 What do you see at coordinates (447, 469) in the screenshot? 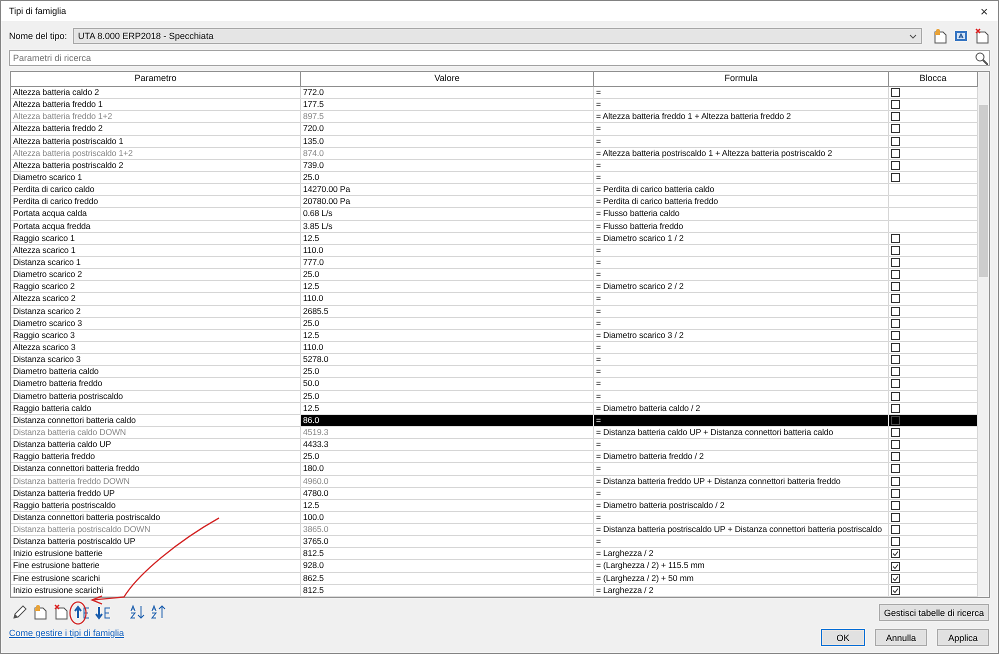
I see `table-cell: 180.0` at bounding box center [447, 469].